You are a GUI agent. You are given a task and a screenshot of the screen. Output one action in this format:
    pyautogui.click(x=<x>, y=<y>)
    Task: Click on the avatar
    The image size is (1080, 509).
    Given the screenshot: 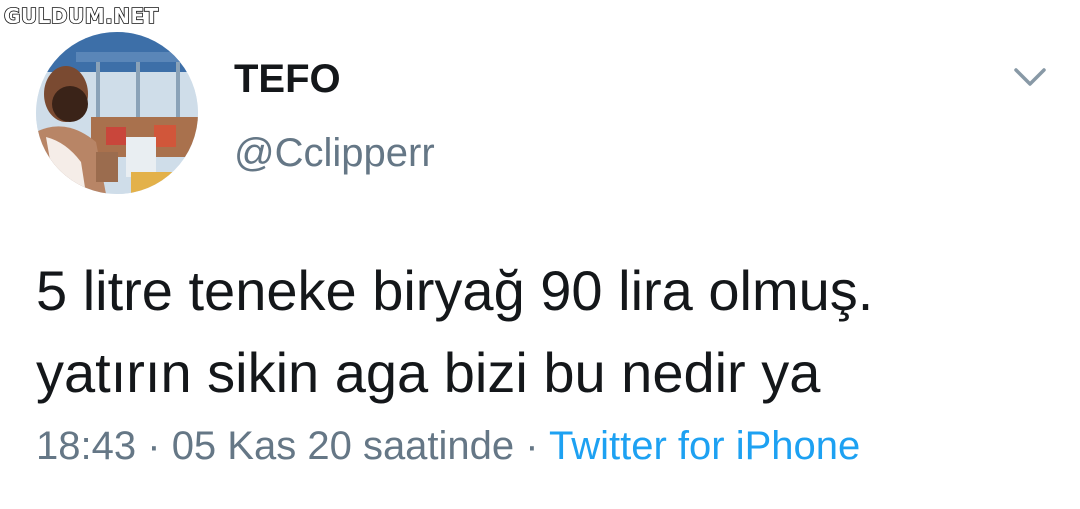 What is the action you would take?
    pyautogui.click(x=117, y=113)
    